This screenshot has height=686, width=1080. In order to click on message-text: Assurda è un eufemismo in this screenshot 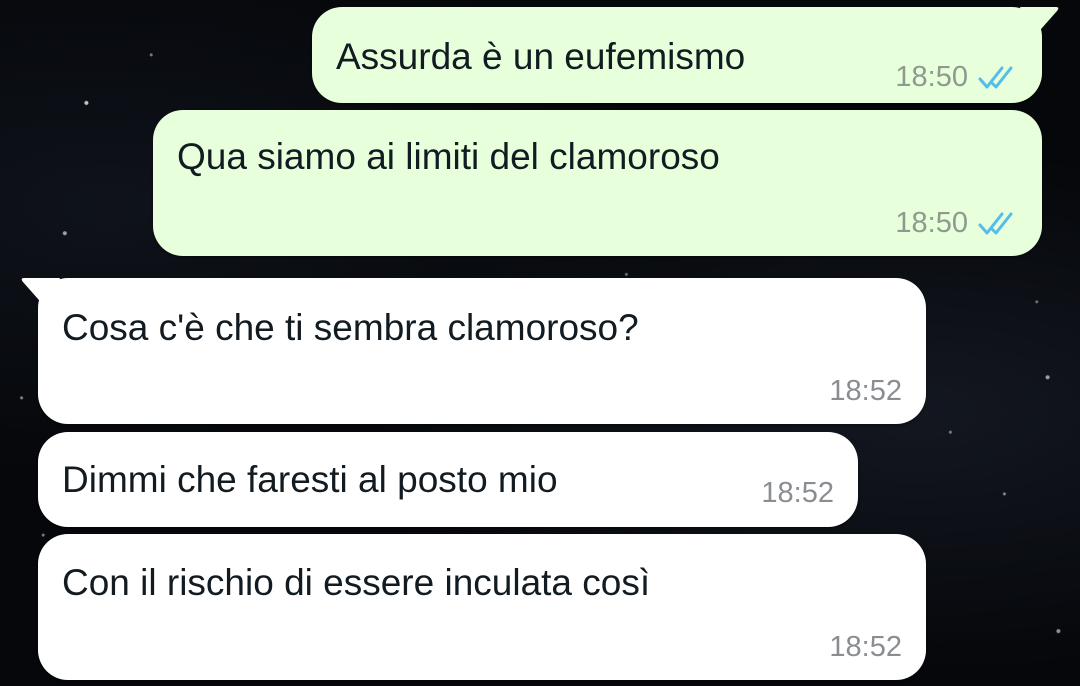, I will do `click(541, 56)`.